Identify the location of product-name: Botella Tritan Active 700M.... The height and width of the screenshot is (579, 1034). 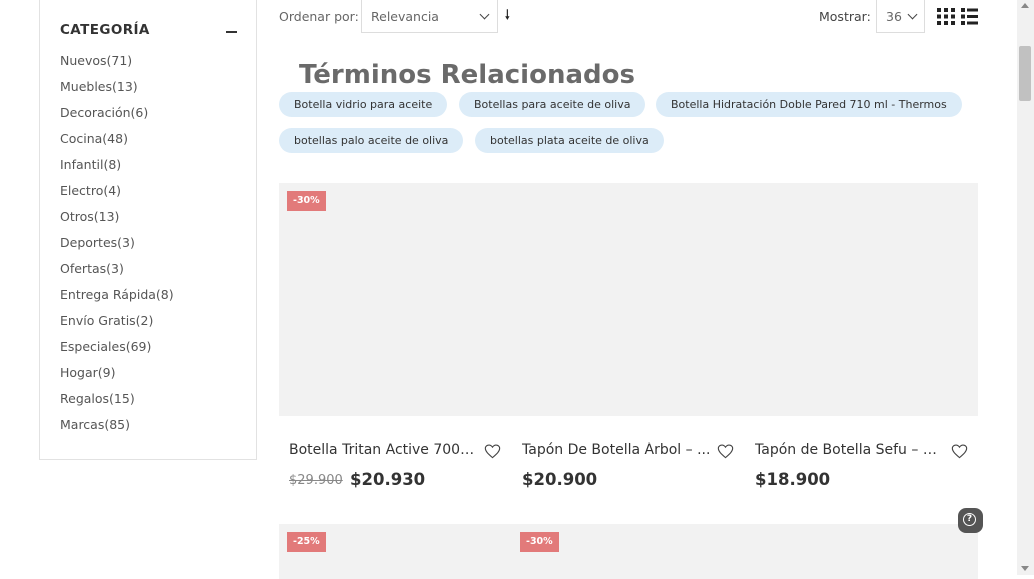
(385, 450).